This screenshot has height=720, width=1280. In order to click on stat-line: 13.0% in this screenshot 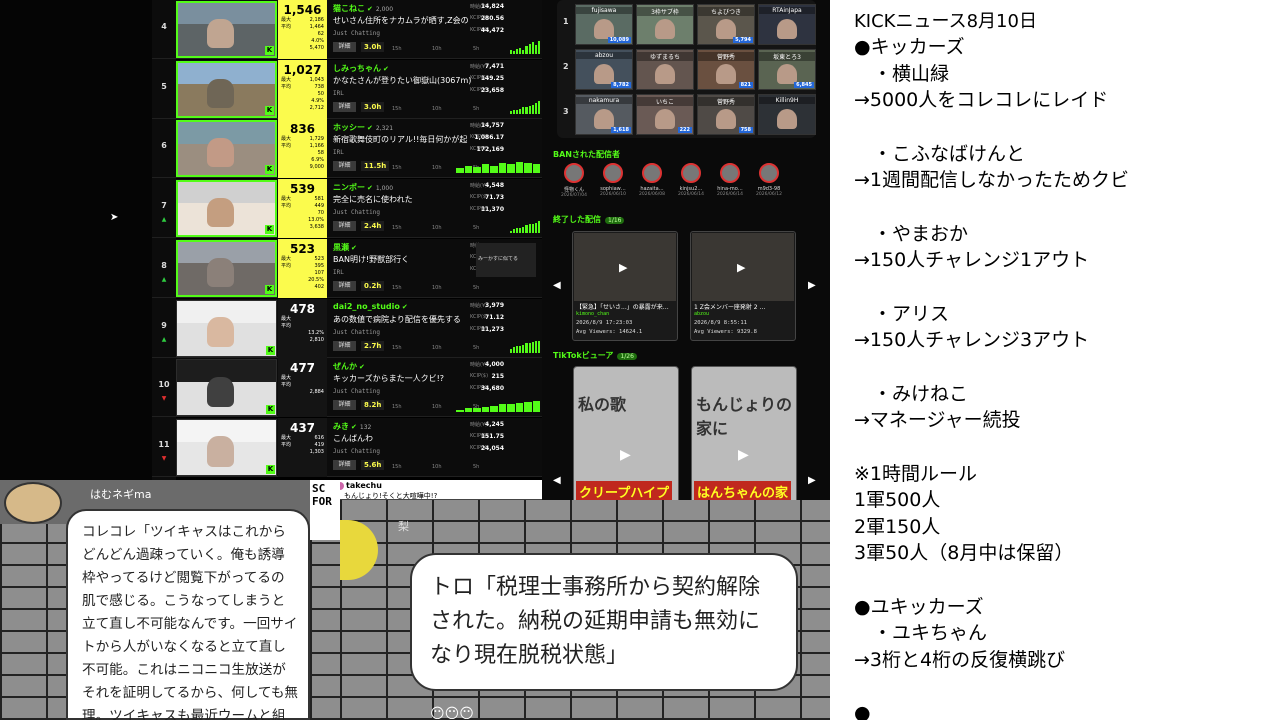, I will do `click(302, 220)`.